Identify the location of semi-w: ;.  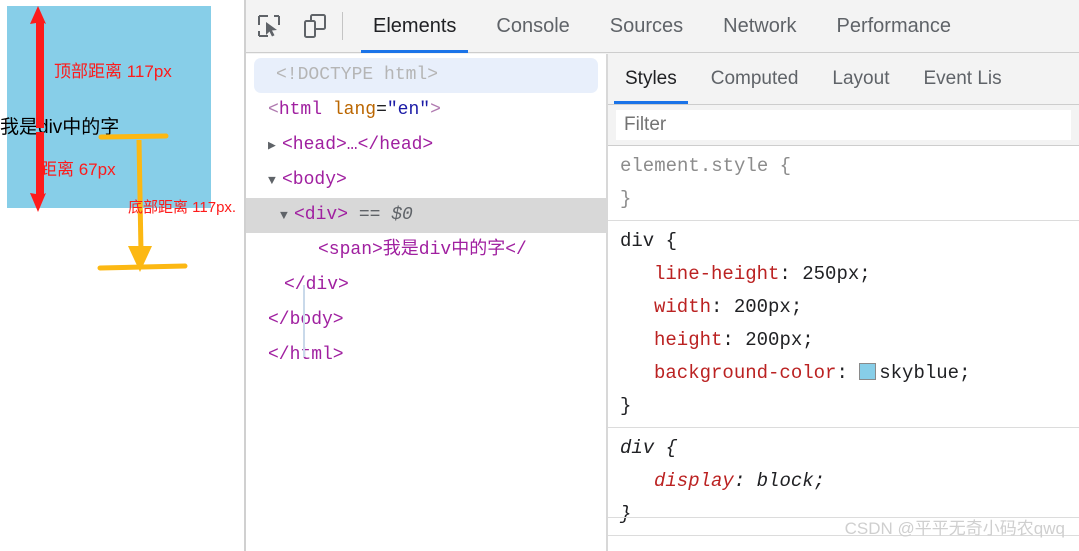
(796, 307).